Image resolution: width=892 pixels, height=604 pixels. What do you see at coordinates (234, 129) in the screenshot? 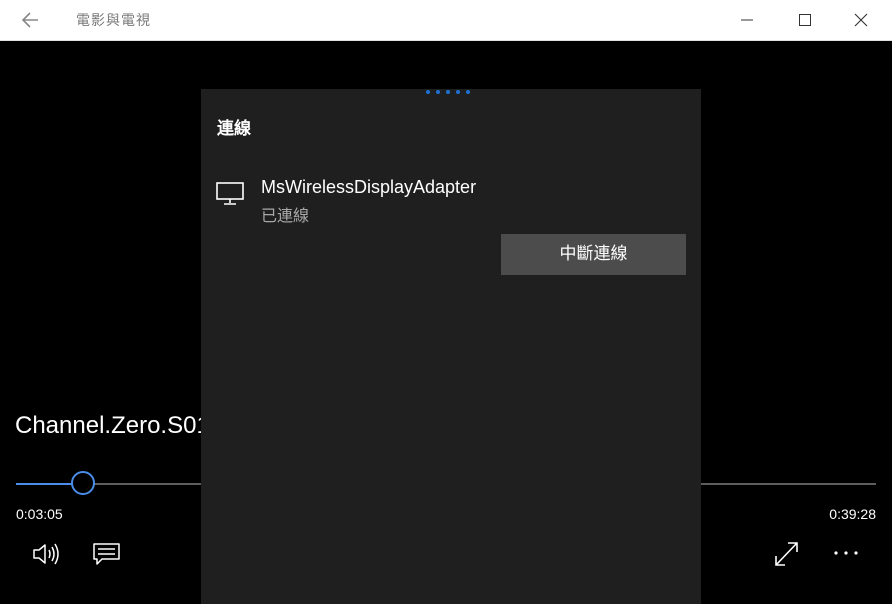
I see `panel-heading: 連線` at bounding box center [234, 129].